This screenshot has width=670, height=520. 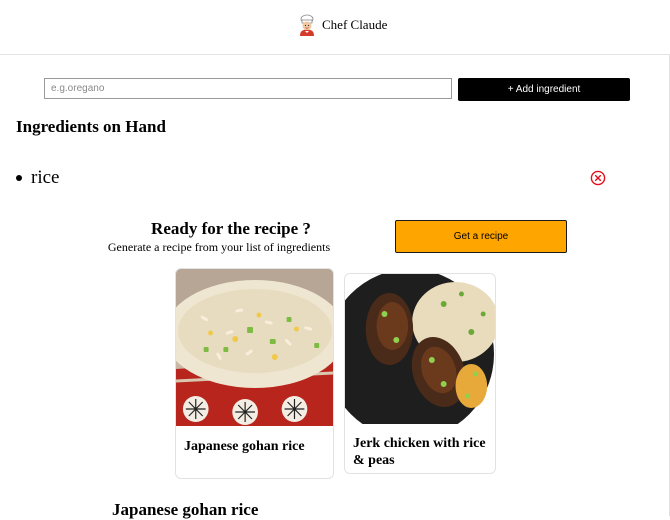 What do you see at coordinates (254, 347) in the screenshot?
I see `fried-rice-image` at bounding box center [254, 347].